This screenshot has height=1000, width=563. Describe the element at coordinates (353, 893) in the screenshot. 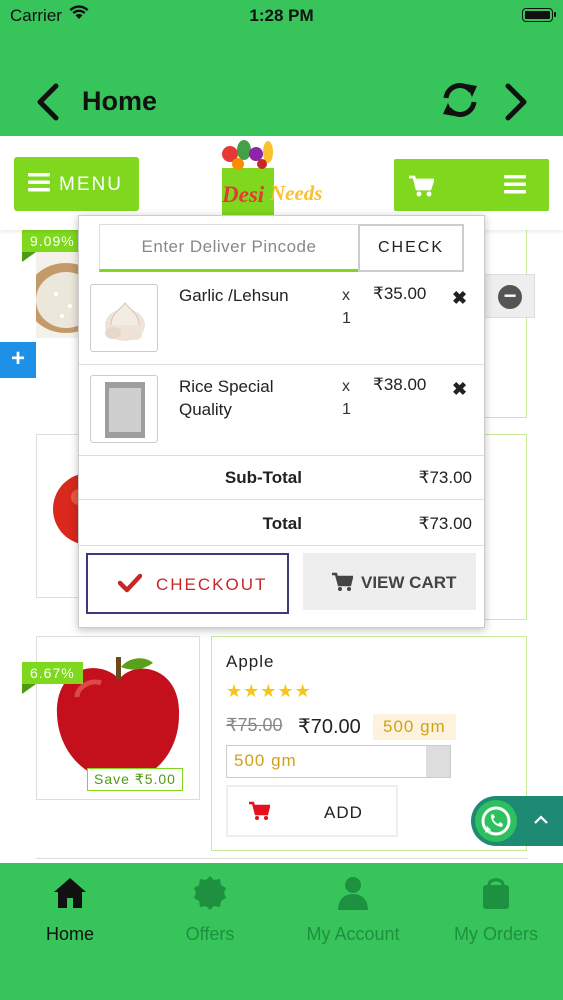

I see `user-icon` at that location.